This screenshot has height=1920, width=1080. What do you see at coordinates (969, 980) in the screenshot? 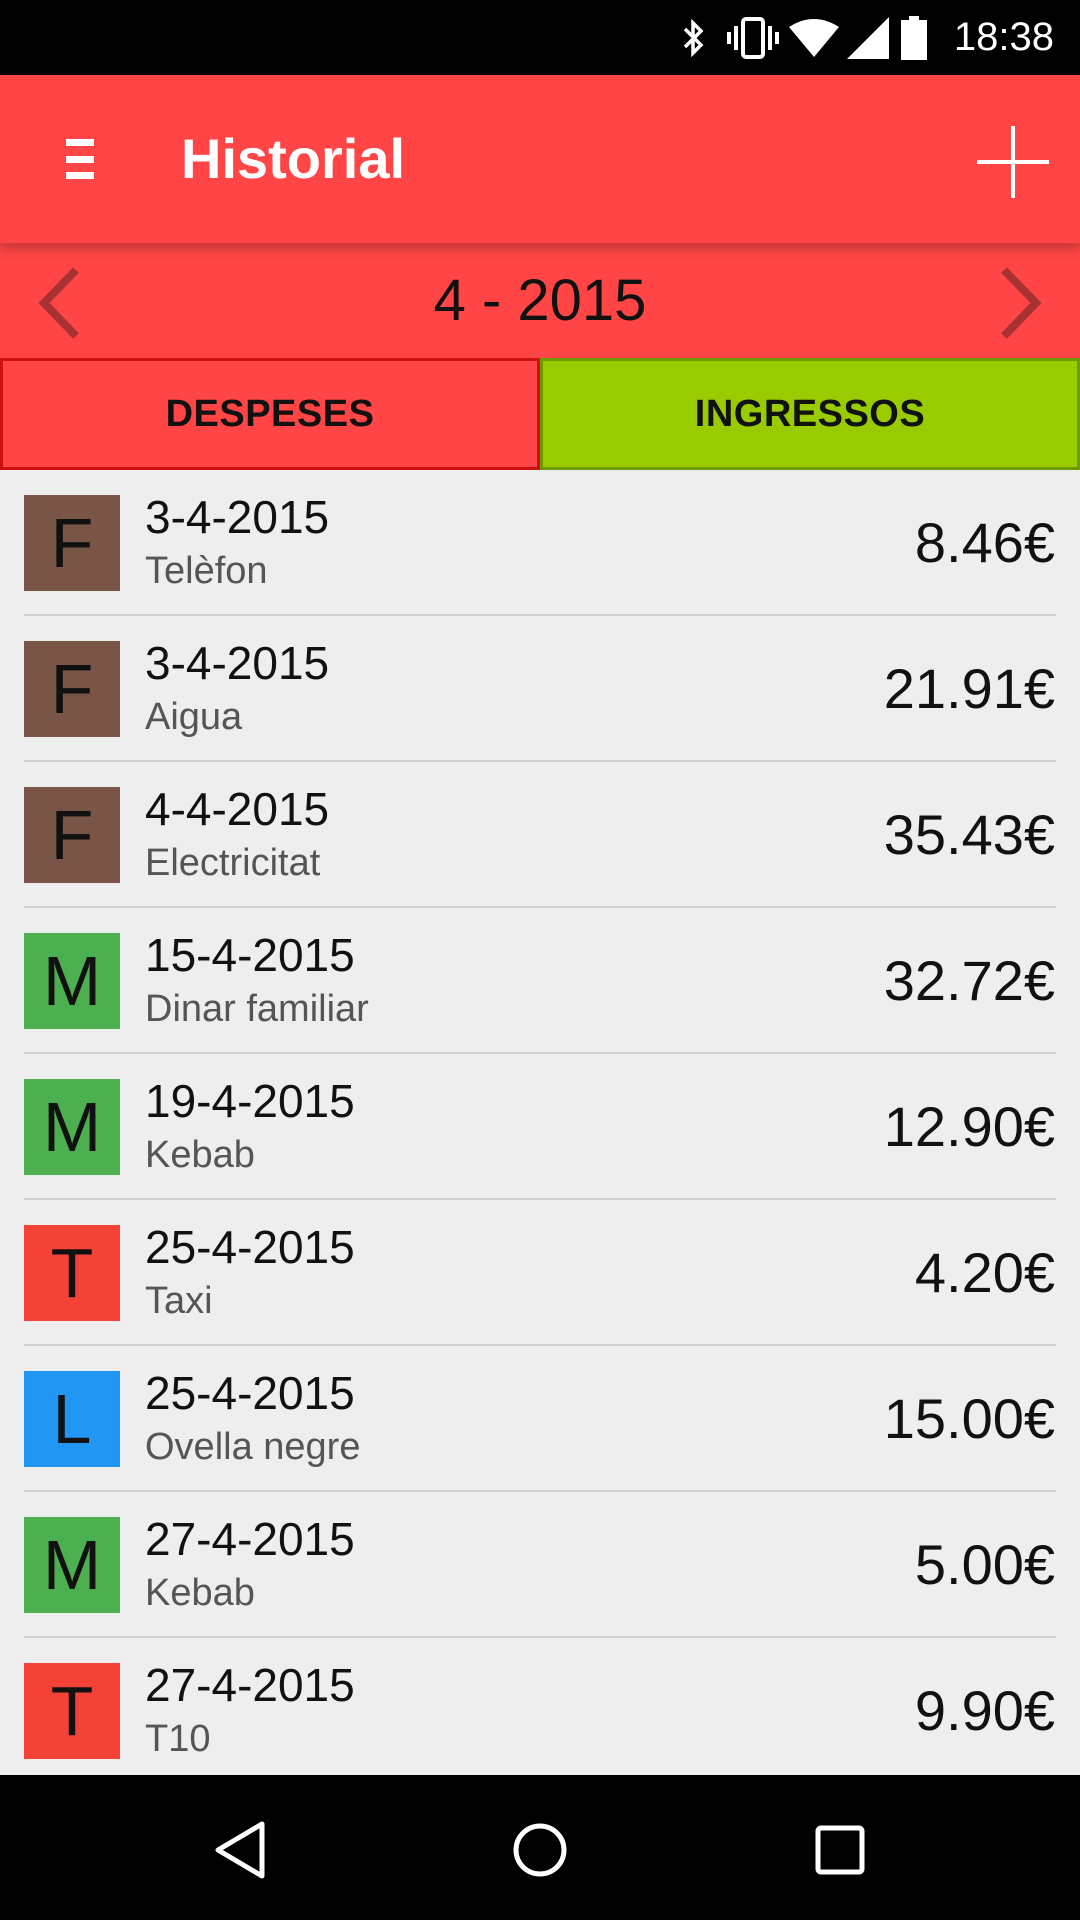
I see `transaction-amount: 32.72€` at bounding box center [969, 980].